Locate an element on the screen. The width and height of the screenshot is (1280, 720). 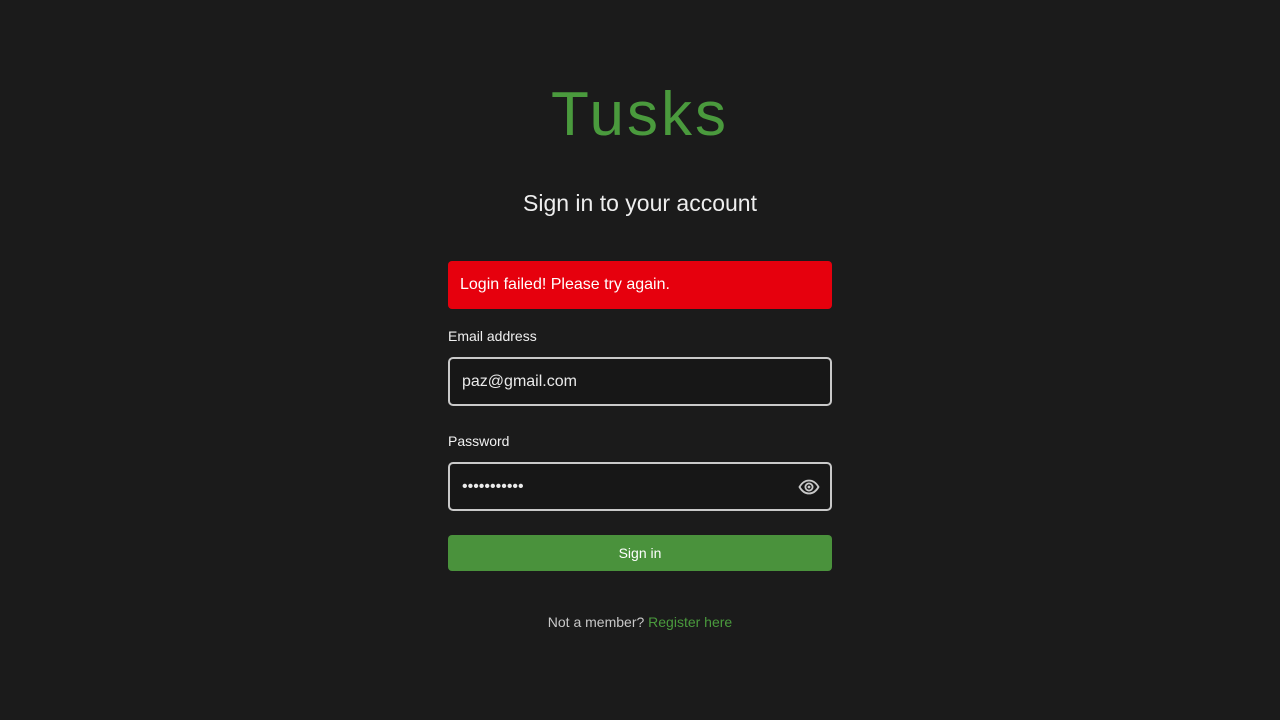
password-field-wrapper is located at coordinates (640, 486).